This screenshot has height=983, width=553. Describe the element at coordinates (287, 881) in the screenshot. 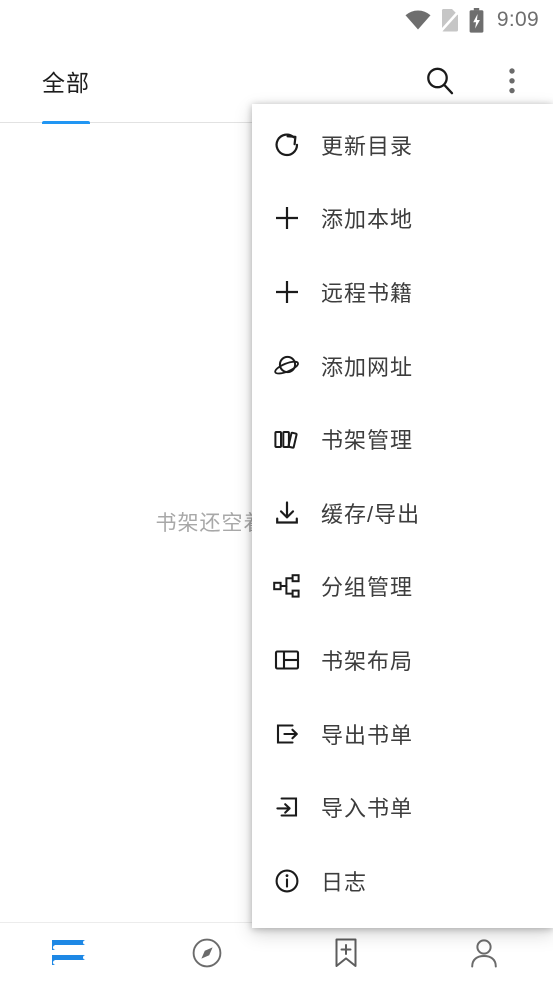

I see `info-icon` at that location.